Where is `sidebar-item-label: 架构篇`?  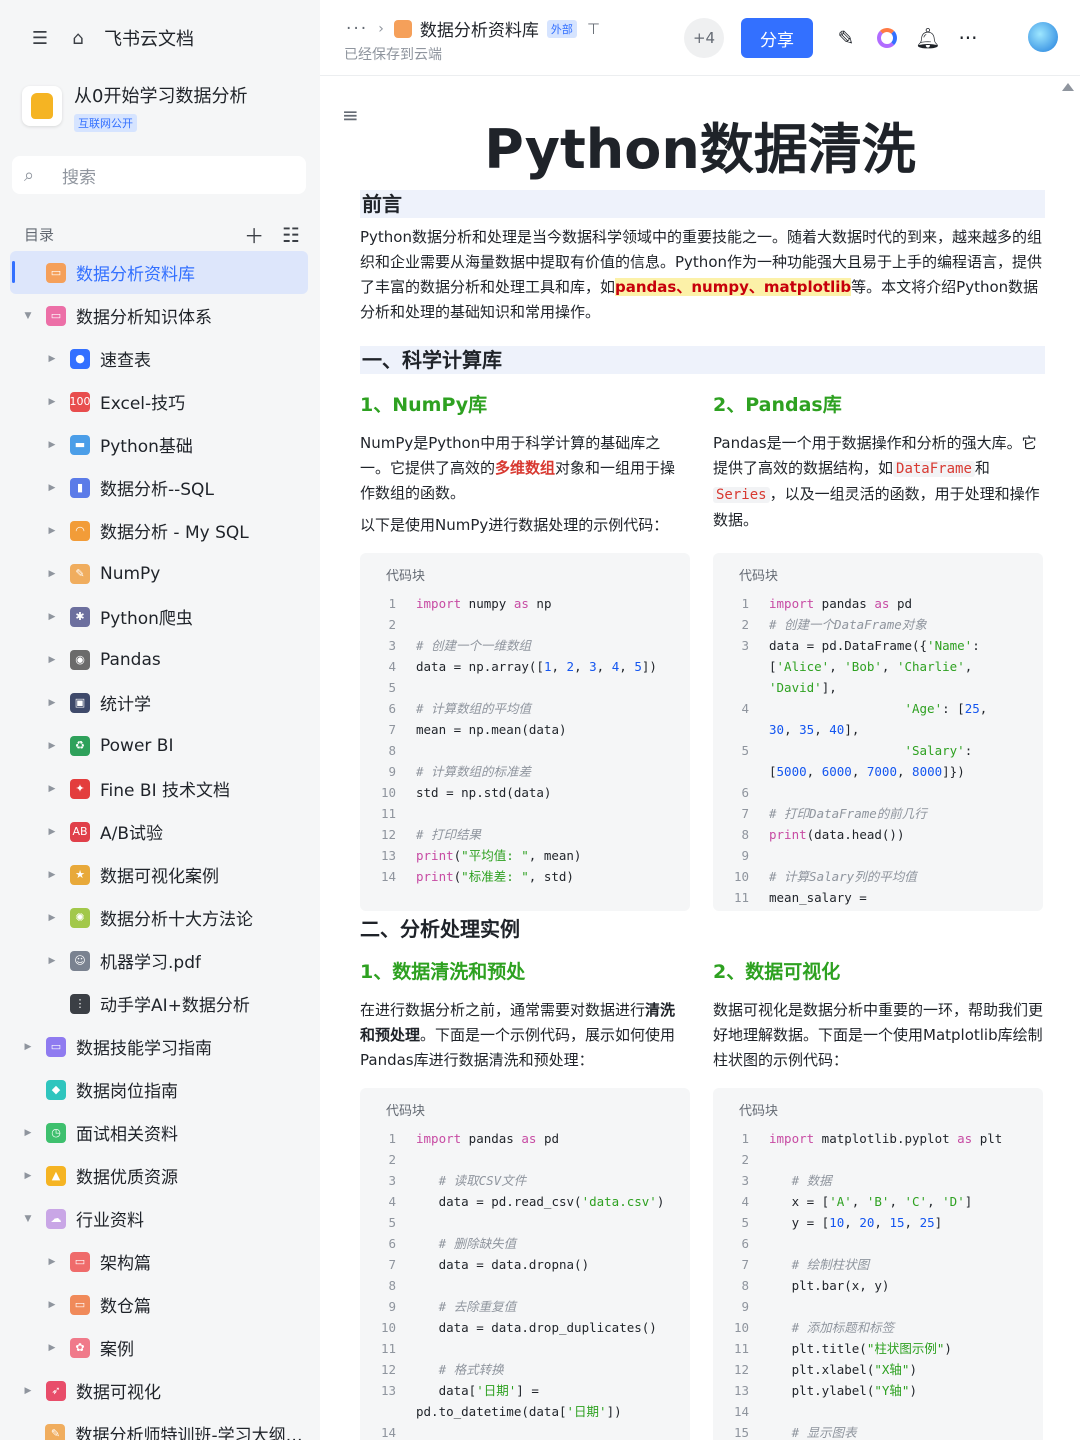
sidebar-item-label: 架构篇 is located at coordinates (125, 1264).